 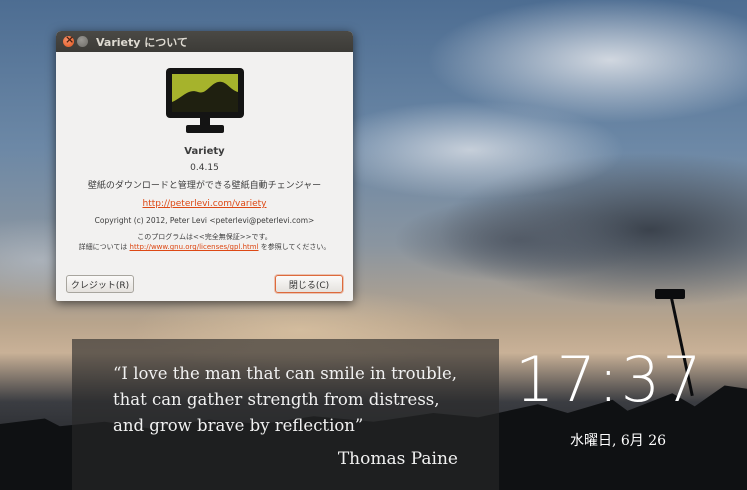 I want to click on minimize-window-icon, so click(x=82, y=41).